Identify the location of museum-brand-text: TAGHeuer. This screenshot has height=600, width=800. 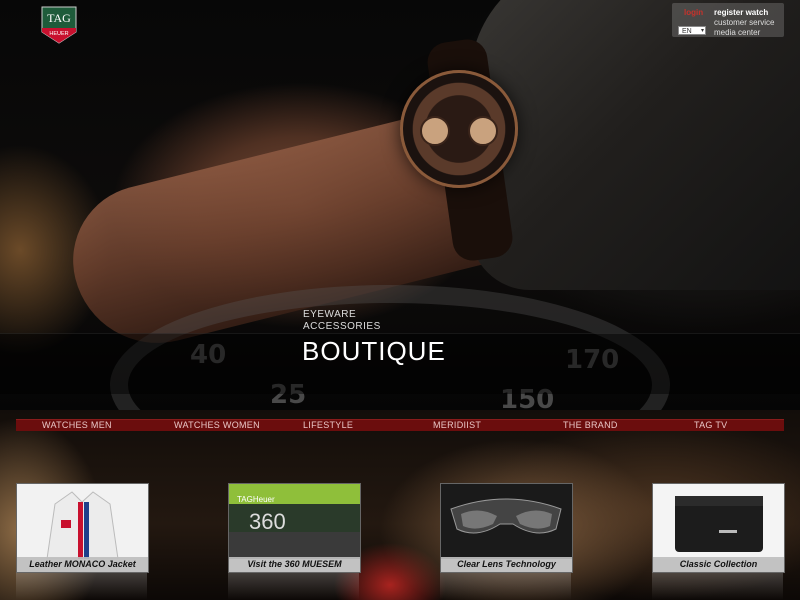
(256, 499).